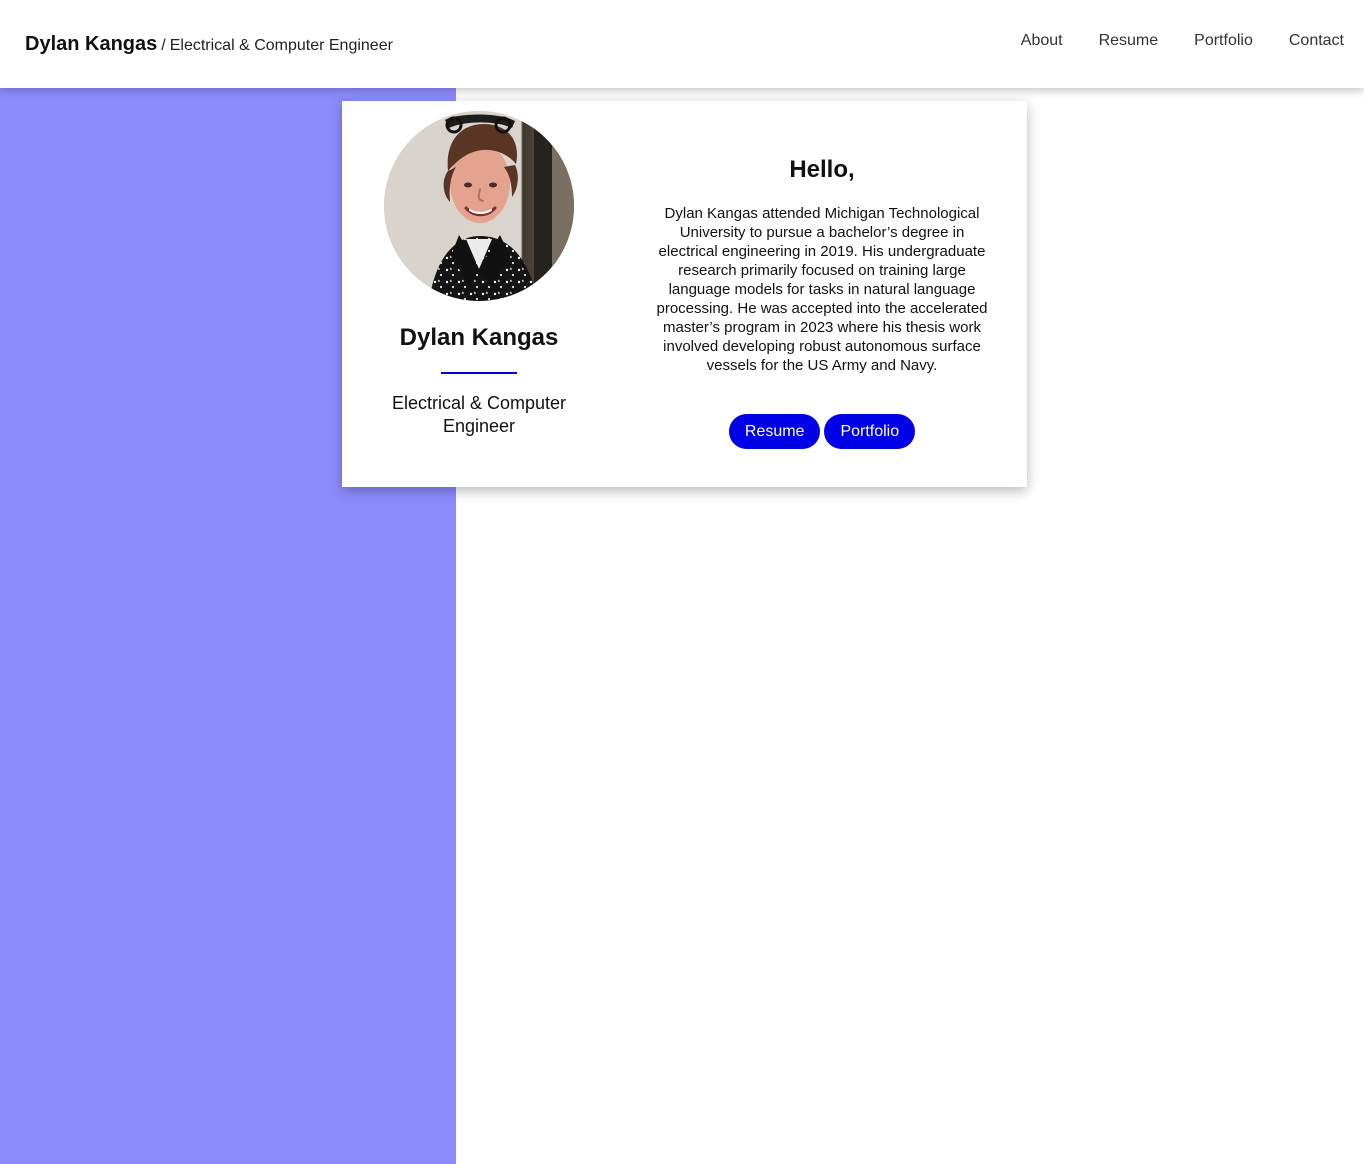  Describe the element at coordinates (91, 44) in the screenshot. I see `brand-name: Dylan Kangas` at that location.